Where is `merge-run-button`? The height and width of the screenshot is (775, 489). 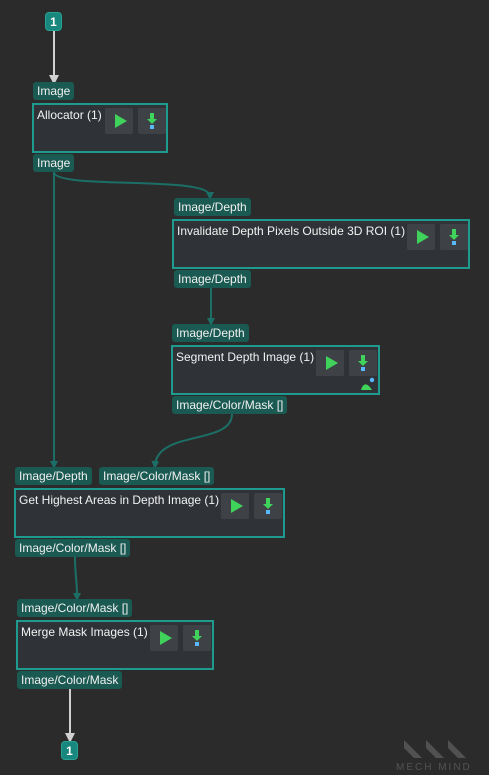 merge-run-button is located at coordinates (164, 638).